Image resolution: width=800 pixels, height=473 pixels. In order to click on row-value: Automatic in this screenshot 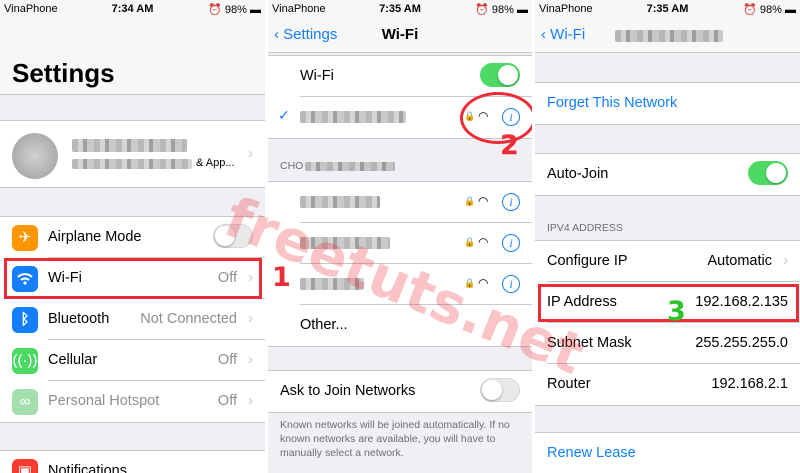, I will do `click(739, 261)`.